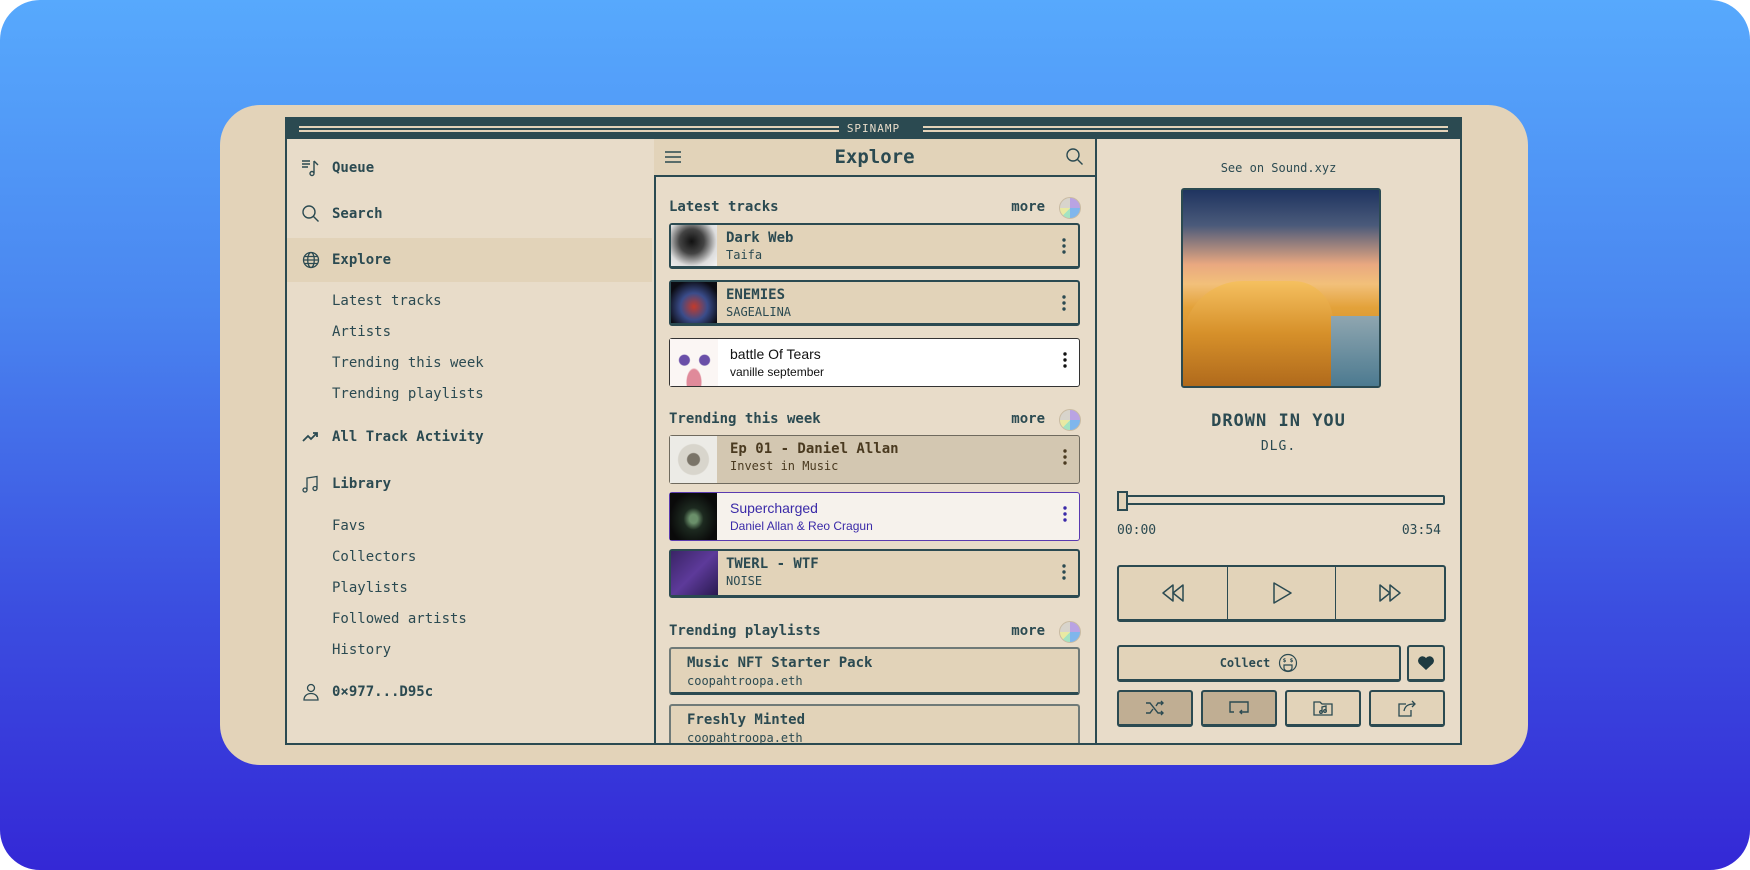  Describe the element at coordinates (744, 255) in the screenshot. I see `track-artist: Taifa` at that location.